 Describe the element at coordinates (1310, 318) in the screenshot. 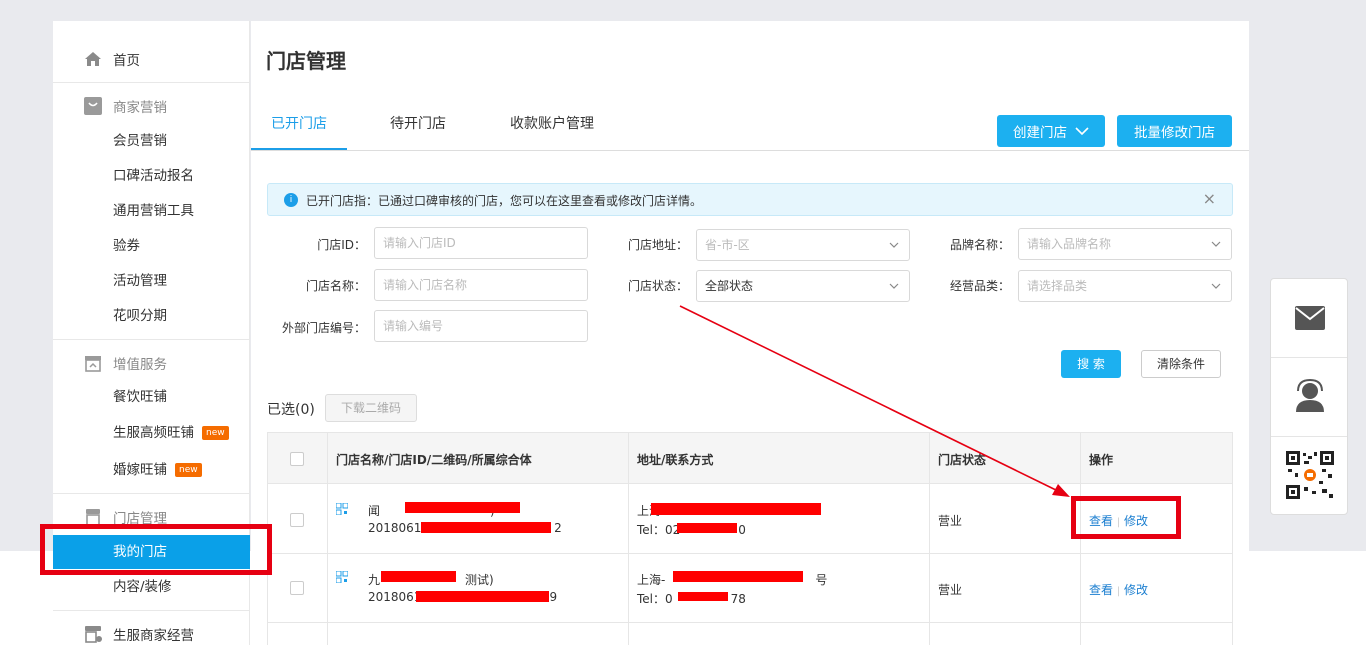

I see `mail-icon` at that location.